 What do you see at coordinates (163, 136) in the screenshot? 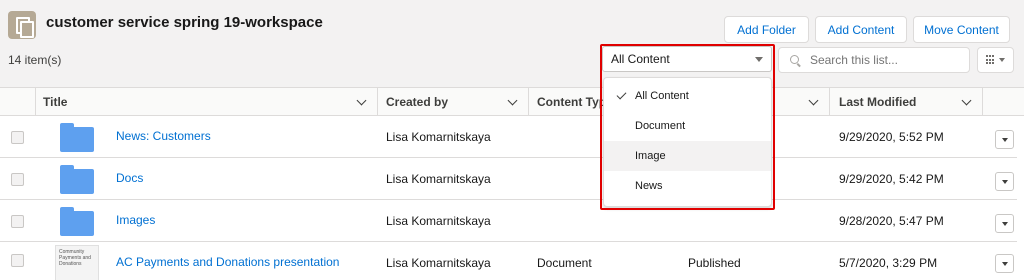
I see `row-title-link: News: Customers` at bounding box center [163, 136].